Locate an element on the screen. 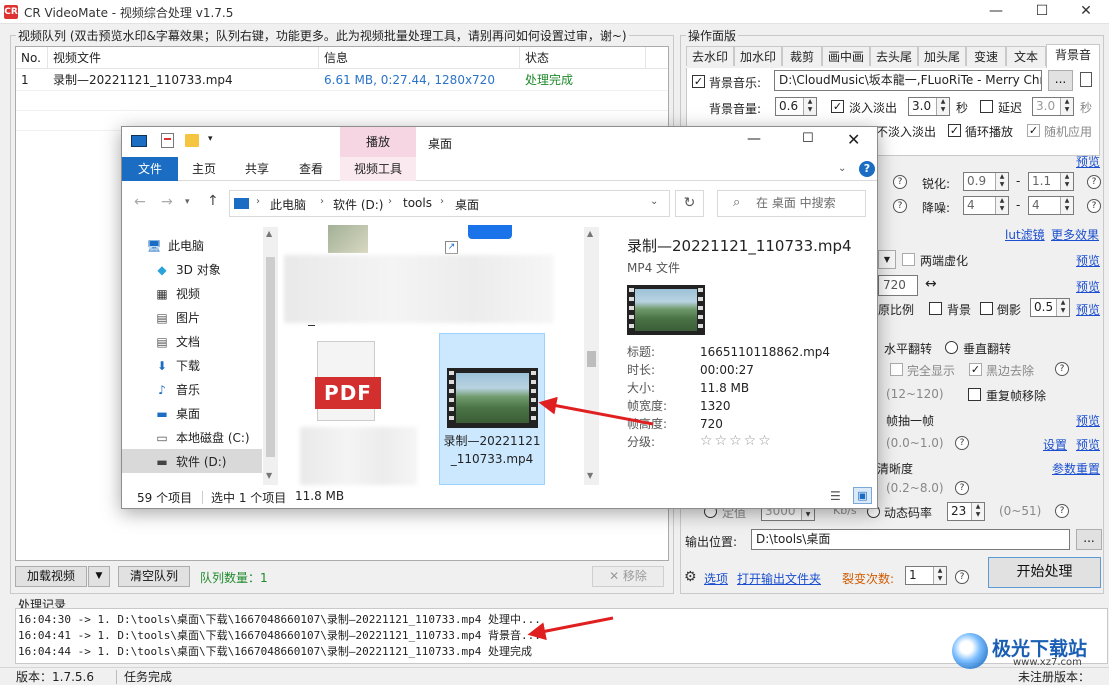 The image size is (1109, 685). arrow-to-video-file is located at coordinates (596, 411).